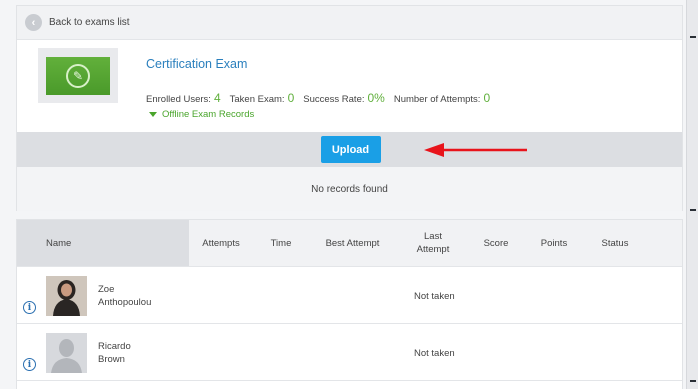 Image resolution: width=698 pixels, height=389 pixels. What do you see at coordinates (103, 243) in the screenshot?
I see `column-header-name: Name` at bounding box center [103, 243].